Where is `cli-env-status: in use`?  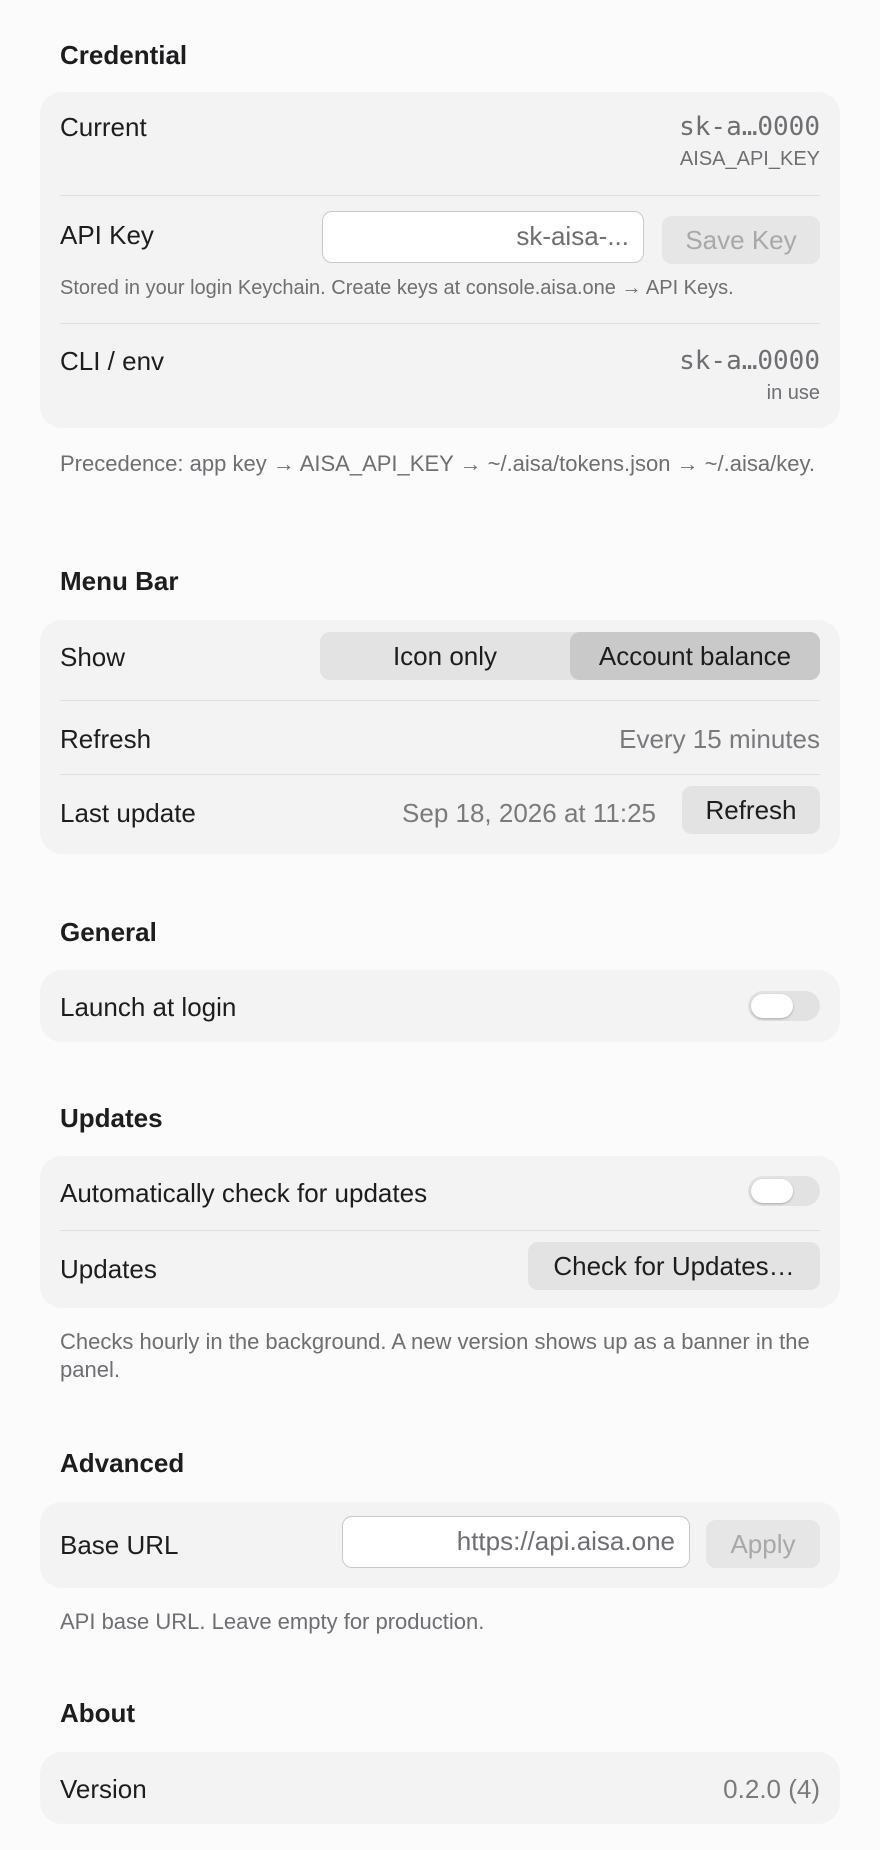 cli-env-status: in use is located at coordinates (793, 393).